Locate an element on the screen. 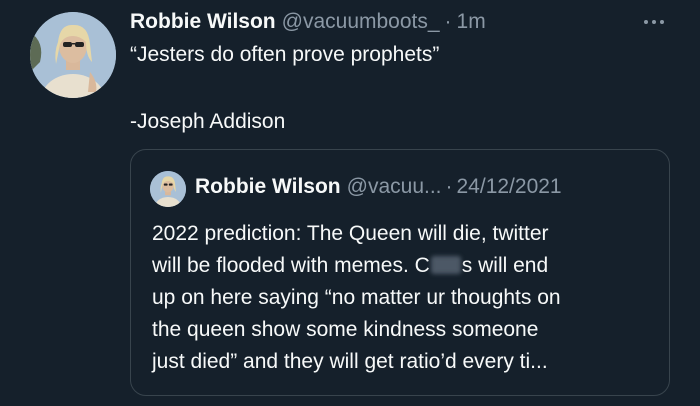  quoted-header: Robbie Wilson @vacuu... · 24/12/2021 is located at coordinates (378, 187).